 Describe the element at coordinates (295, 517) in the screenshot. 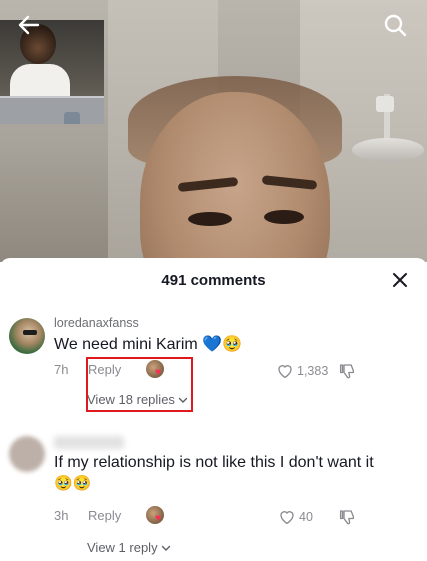

I see `like-button: 40` at that location.